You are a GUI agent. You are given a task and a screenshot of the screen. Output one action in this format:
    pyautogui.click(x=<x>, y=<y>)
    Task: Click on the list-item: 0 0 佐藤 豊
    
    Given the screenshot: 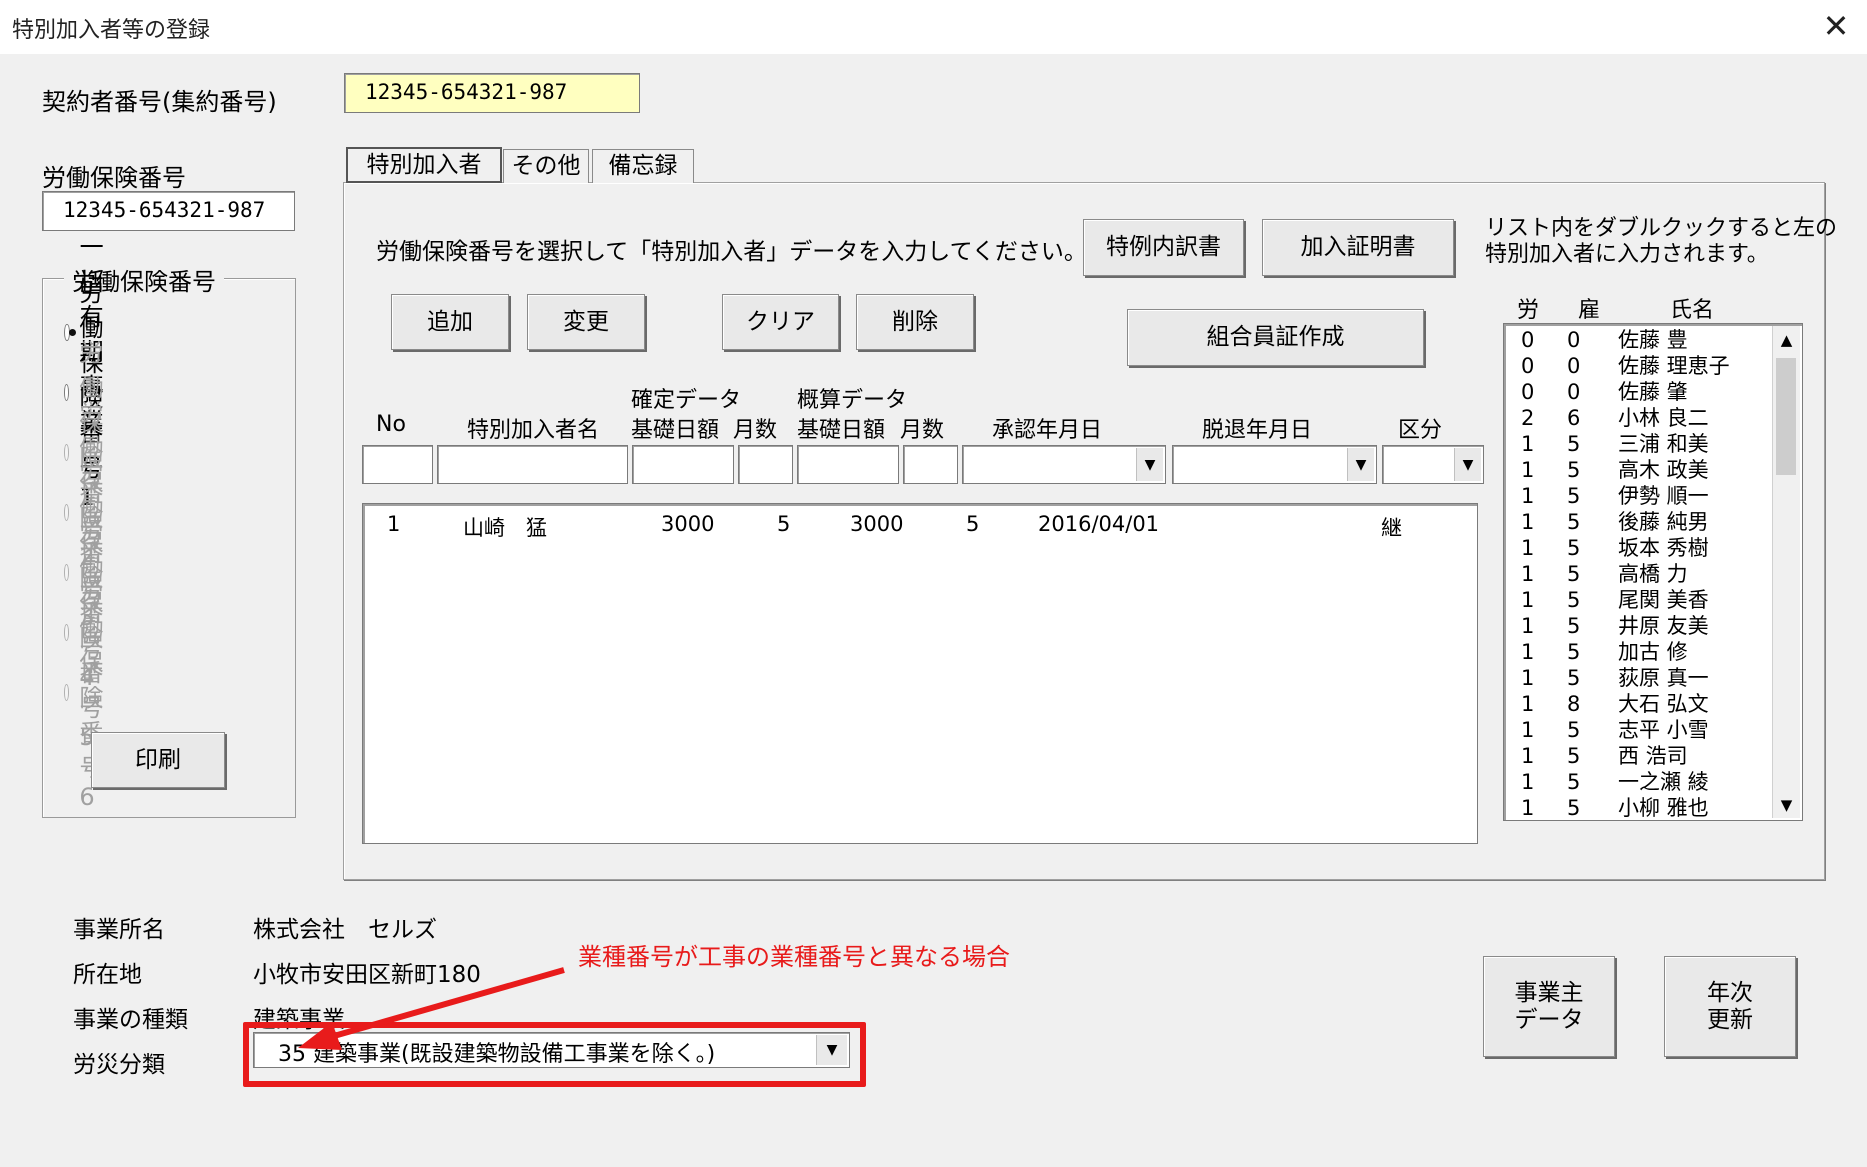 What is the action you would take?
    pyautogui.click(x=1639, y=340)
    